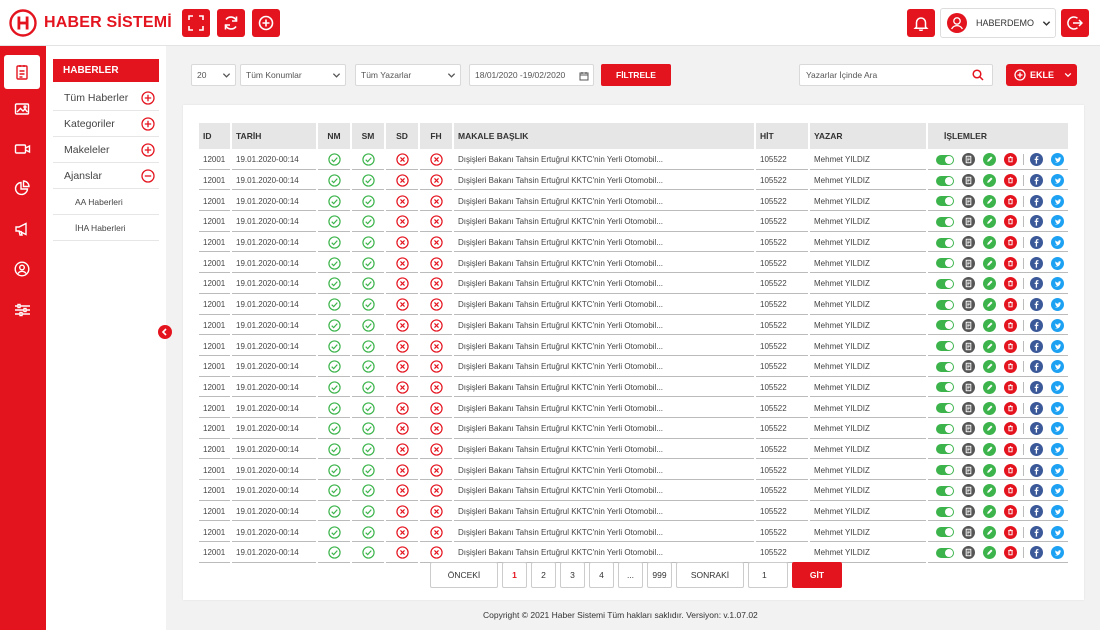 The width and height of the screenshot is (1100, 630). I want to click on notifications-button, so click(921, 23).